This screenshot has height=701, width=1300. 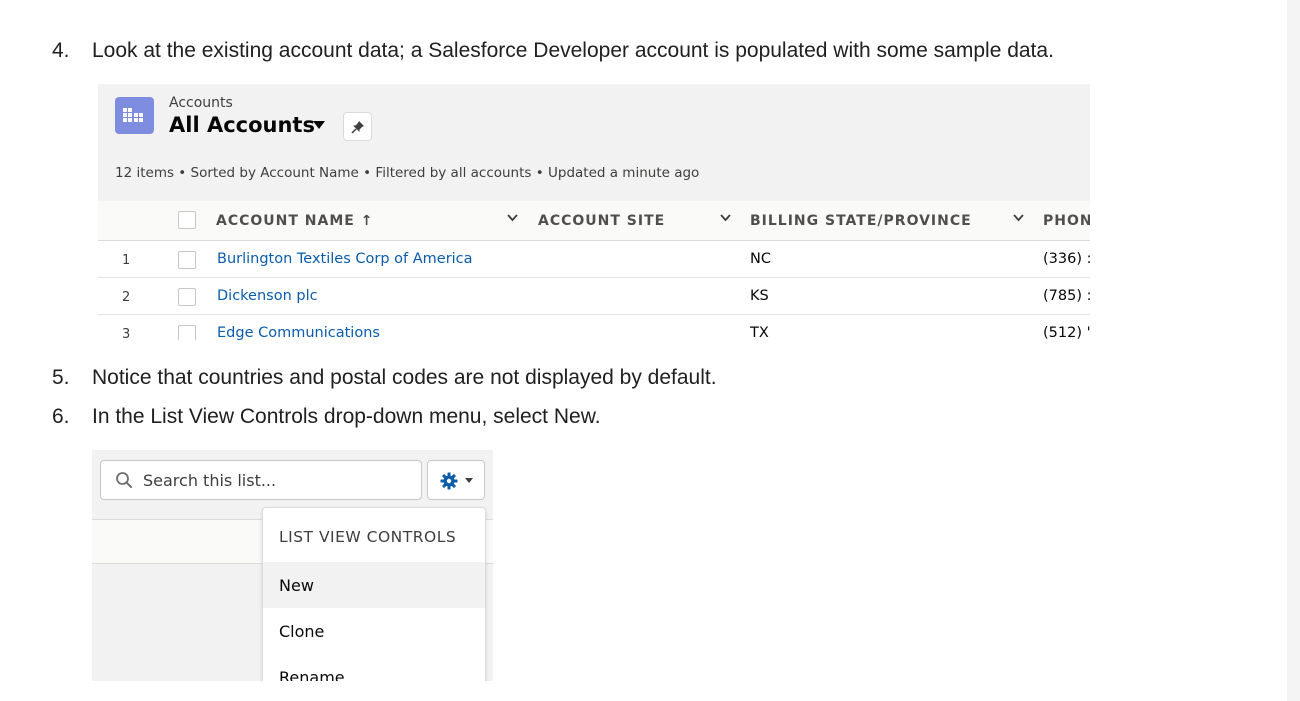 What do you see at coordinates (126, 260) in the screenshot?
I see `row-number: 1` at bounding box center [126, 260].